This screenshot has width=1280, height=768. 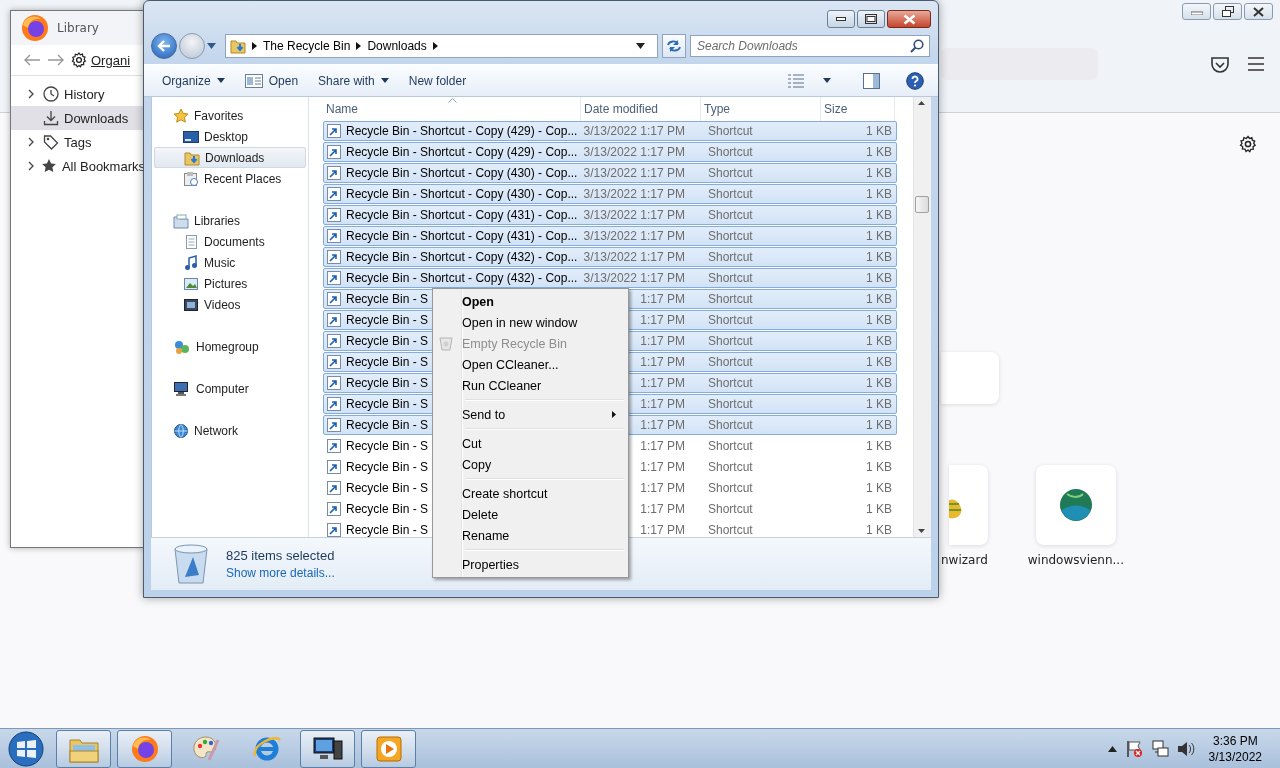 What do you see at coordinates (227, 346) in the screenshot?
I see `nav-label: Homegroup` at bounding box center [227, 346].